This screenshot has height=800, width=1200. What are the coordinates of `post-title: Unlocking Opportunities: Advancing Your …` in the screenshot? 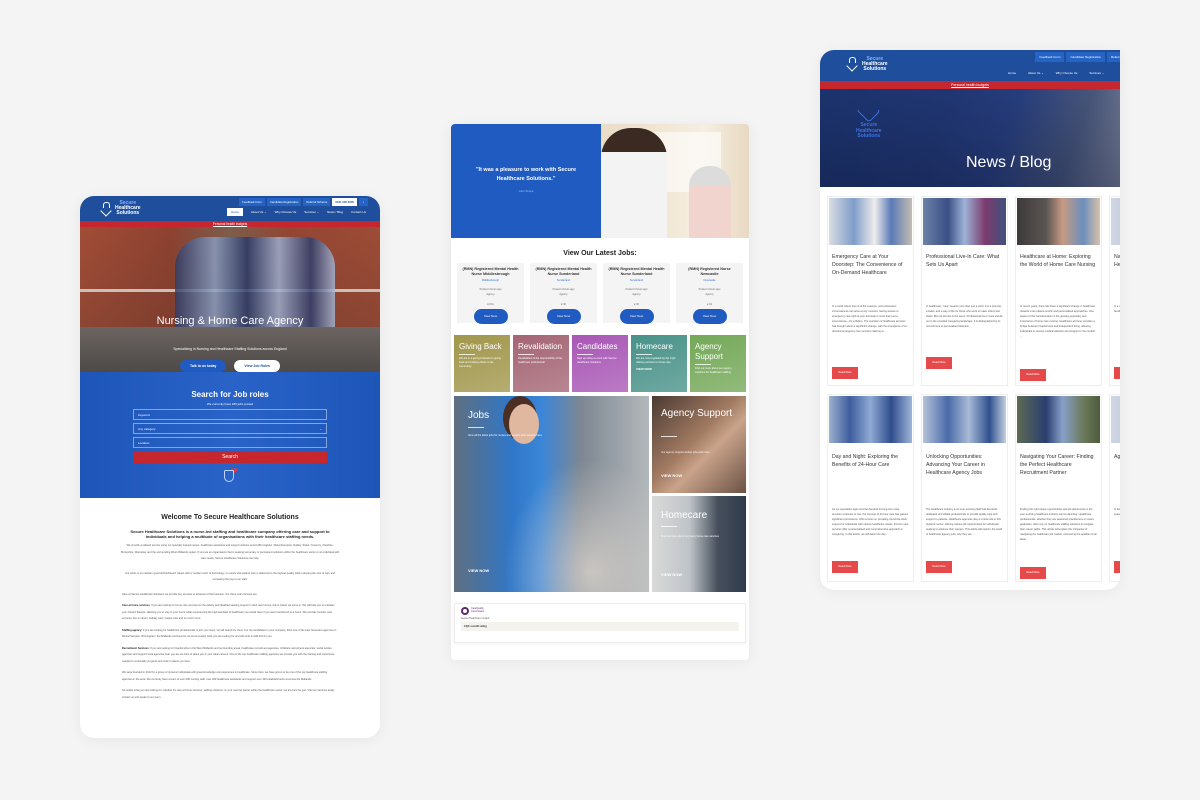 It's located at (964, 471).